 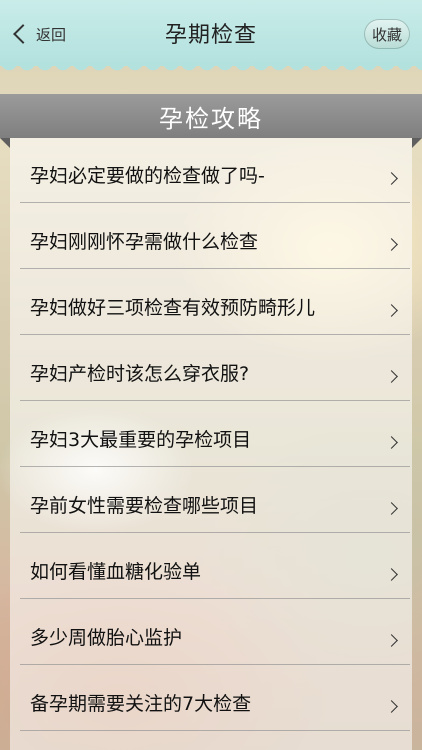 I want to click on list-item-label: 多少周做胎心监护, so click(x=106, y=637).